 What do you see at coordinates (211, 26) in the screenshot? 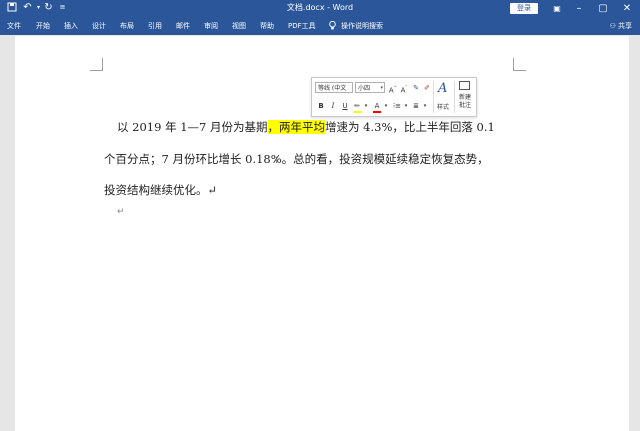
I see `tab-review: 审阅` at bounding box center [211, 26].